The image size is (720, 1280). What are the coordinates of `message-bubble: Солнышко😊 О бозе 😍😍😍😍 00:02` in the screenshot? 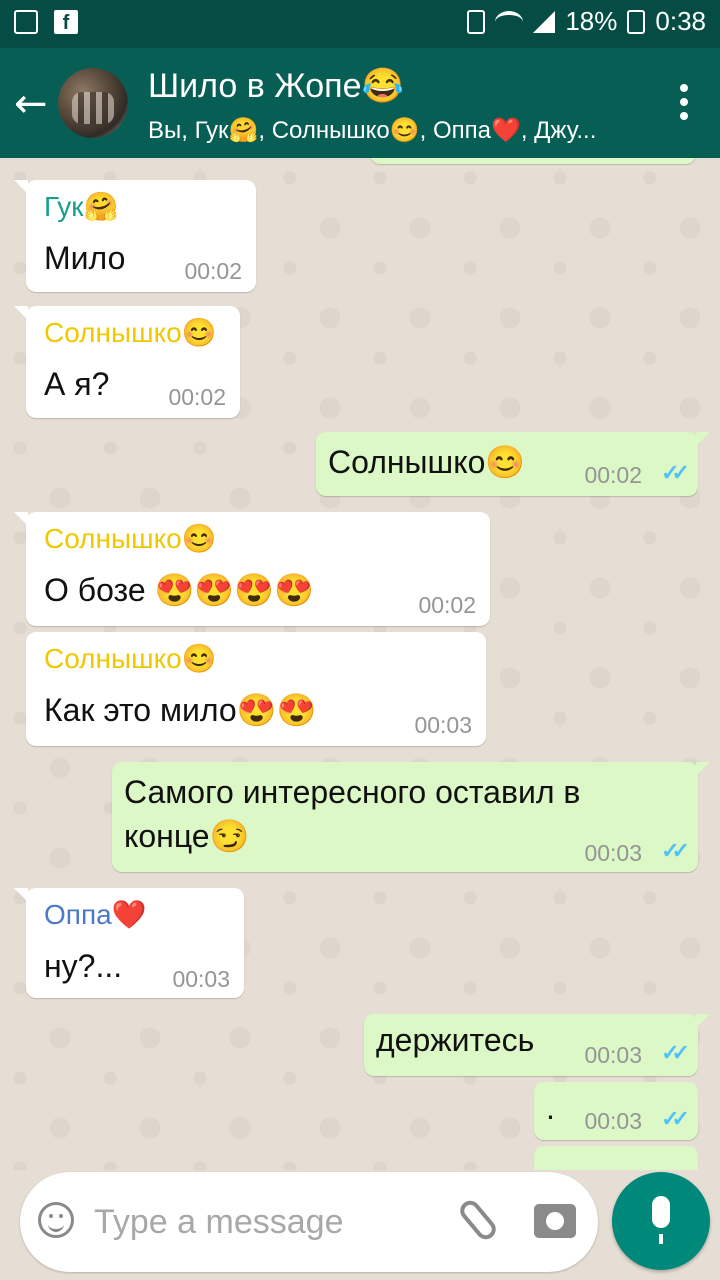 It's located at (252, 569).